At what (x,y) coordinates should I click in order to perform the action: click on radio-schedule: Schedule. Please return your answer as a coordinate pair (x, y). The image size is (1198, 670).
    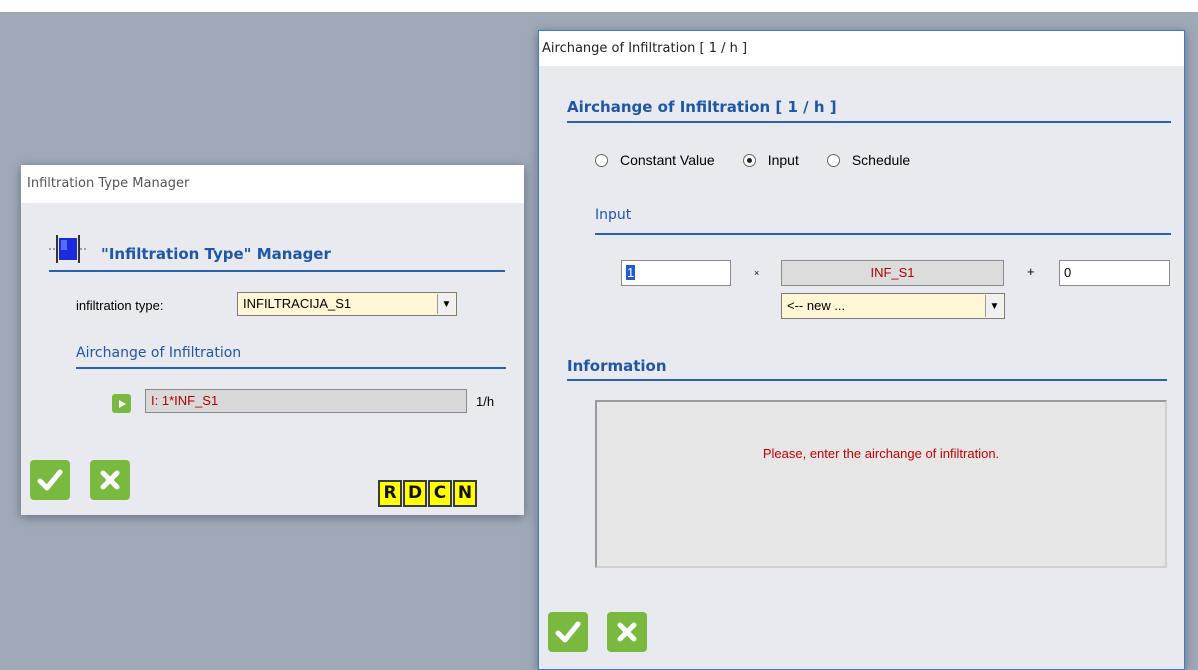
    Looking at the image, I should click on (868, 160).